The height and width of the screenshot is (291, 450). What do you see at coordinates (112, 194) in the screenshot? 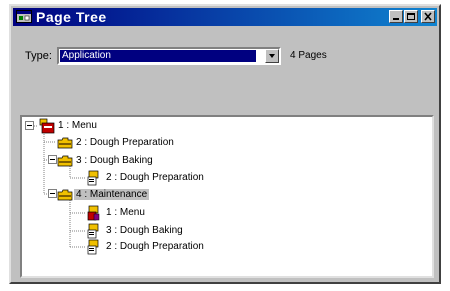
I see `tree-node-label: 4 : Maintenance` at bounding box center [112, 194].